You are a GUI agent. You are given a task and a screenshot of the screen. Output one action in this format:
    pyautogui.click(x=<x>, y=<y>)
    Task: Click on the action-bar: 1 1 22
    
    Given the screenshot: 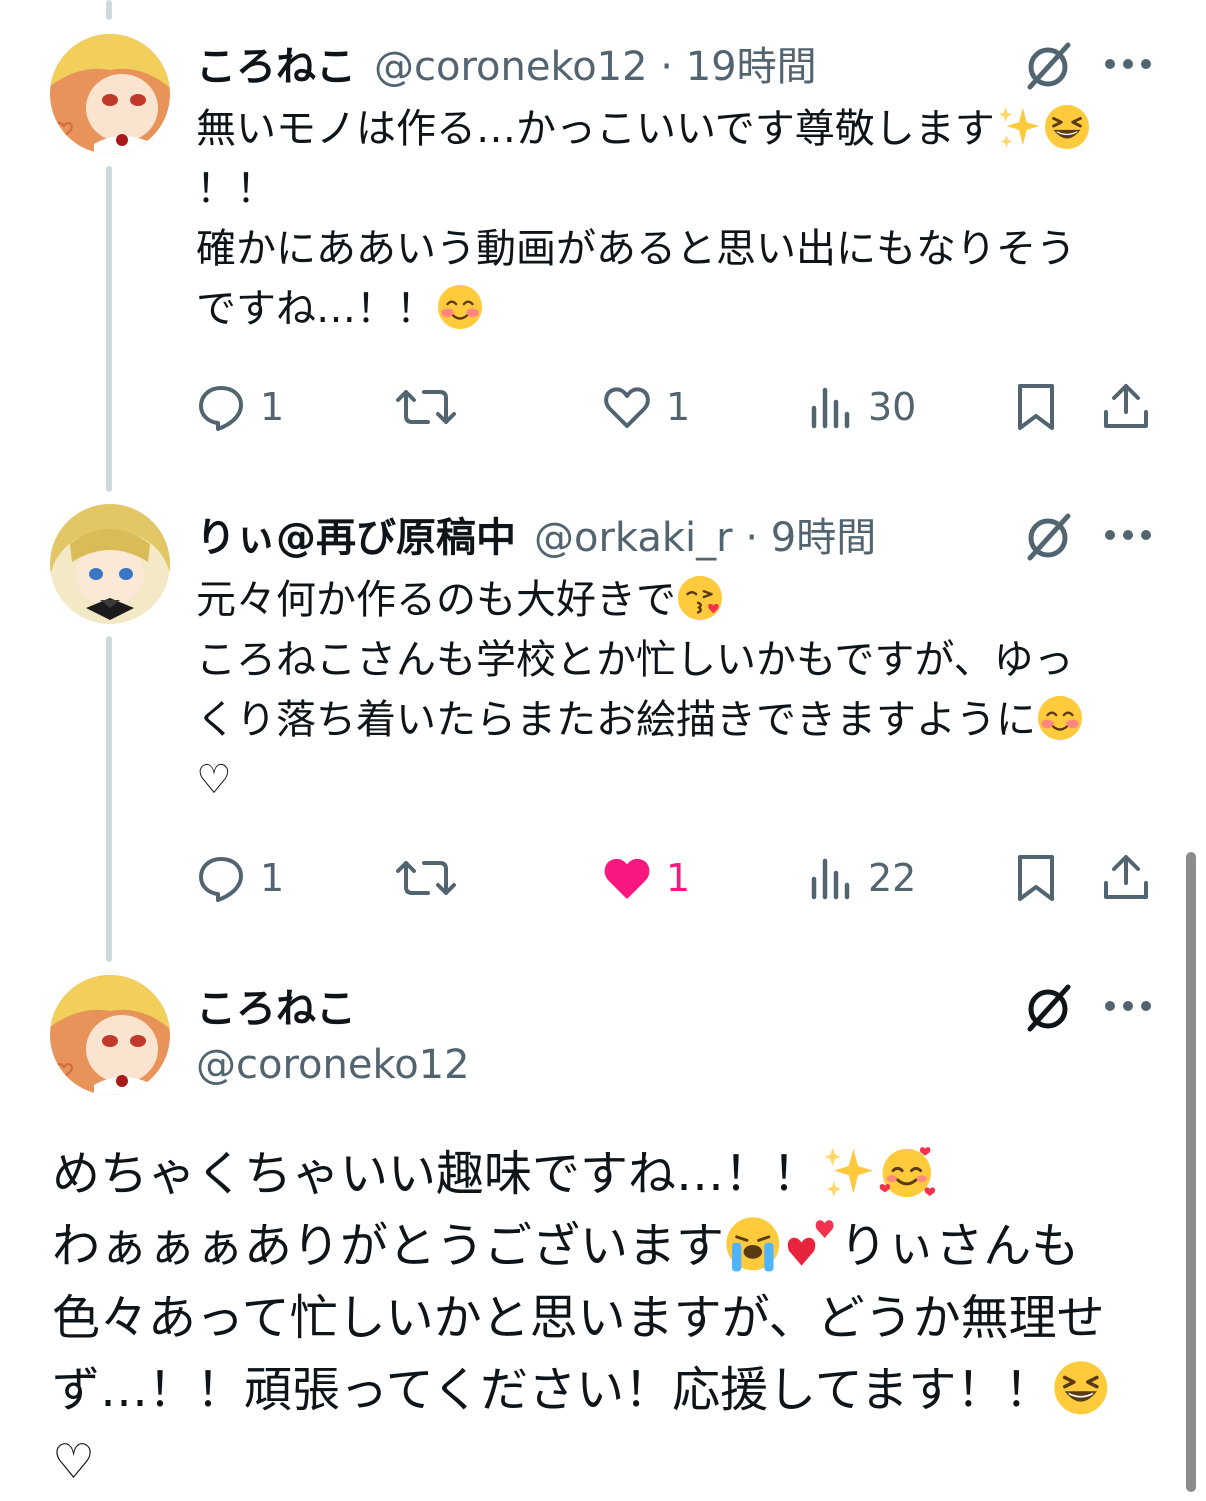 What is the action you would take?
    pyautogui.click(x=676, y=878)
    